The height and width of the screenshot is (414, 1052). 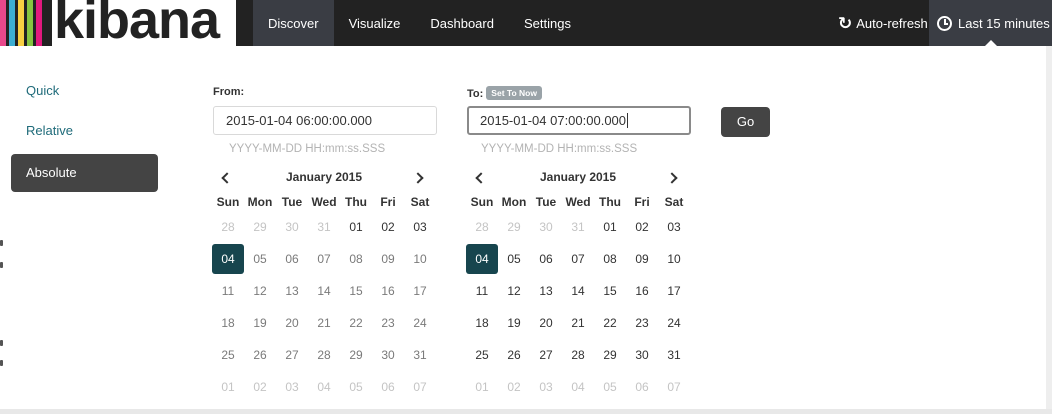 What do you see at coordinates (375, 23) in the screenshot?
I see `nav-visualize: Visualize` at bounding box center [375, 23].